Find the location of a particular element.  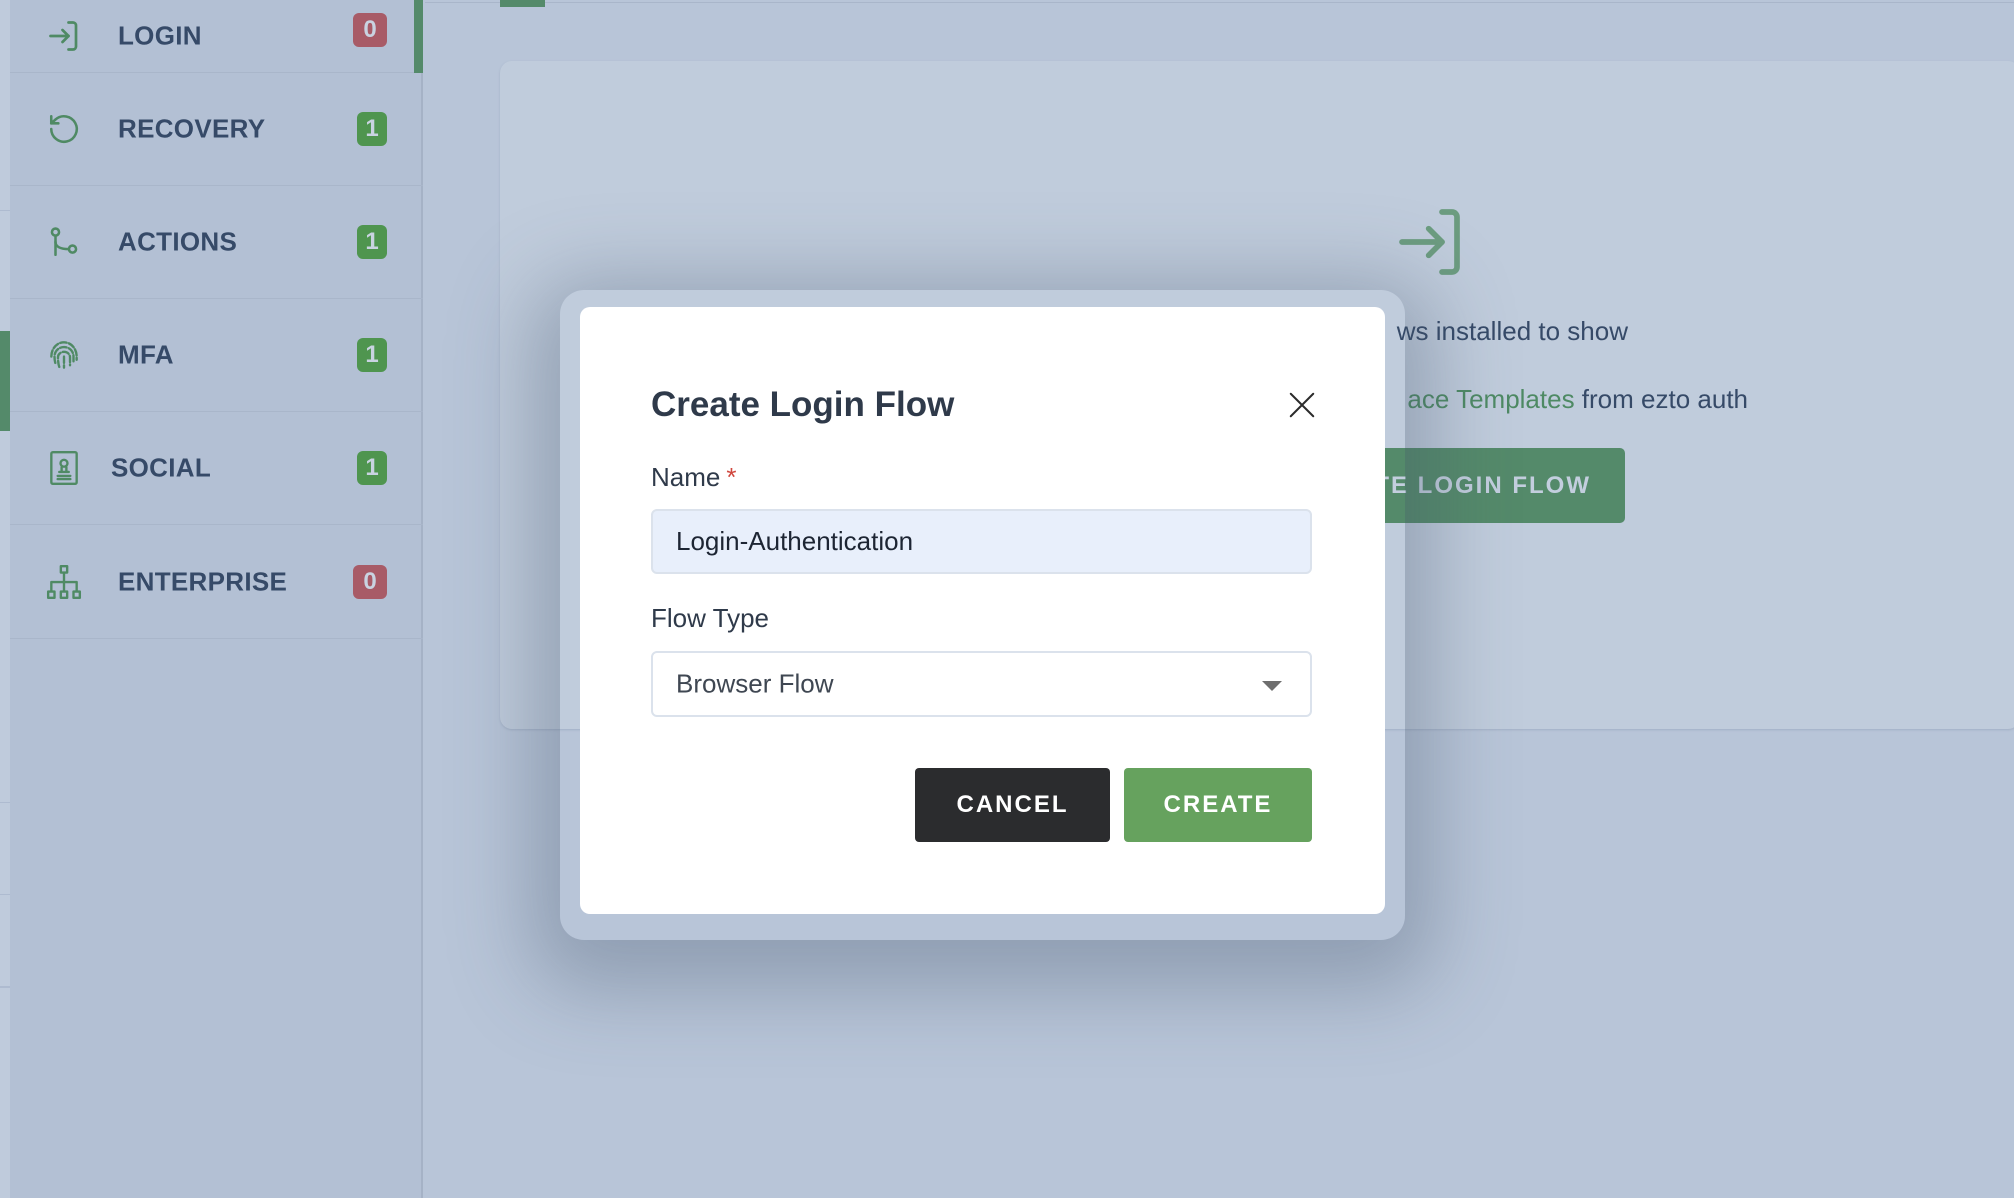

empty-state-hint: ace Templates from ezto auth is located at coordinates (1577, 399).